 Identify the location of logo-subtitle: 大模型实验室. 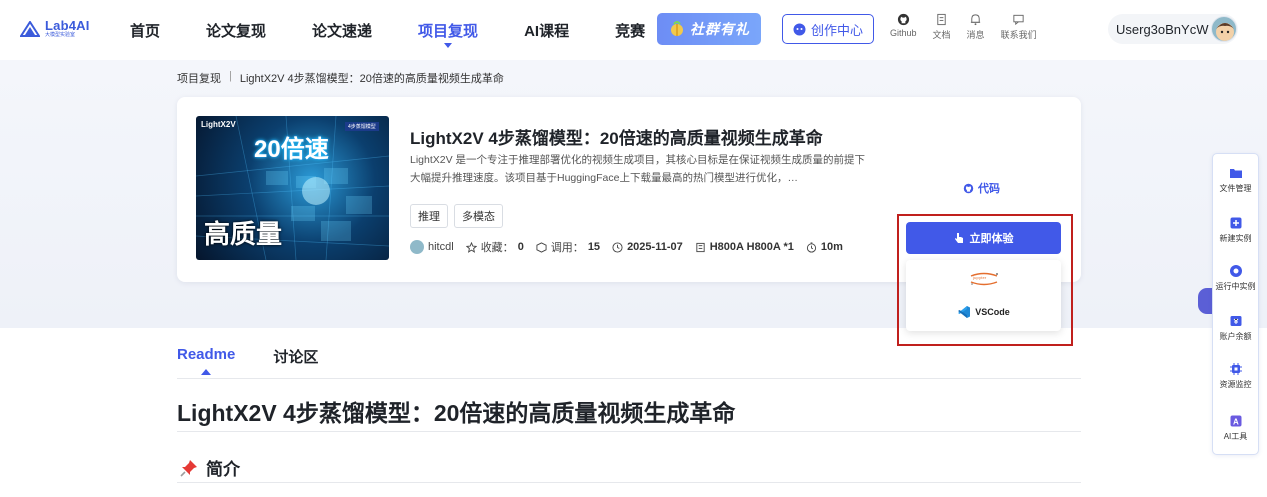
(60, 35).